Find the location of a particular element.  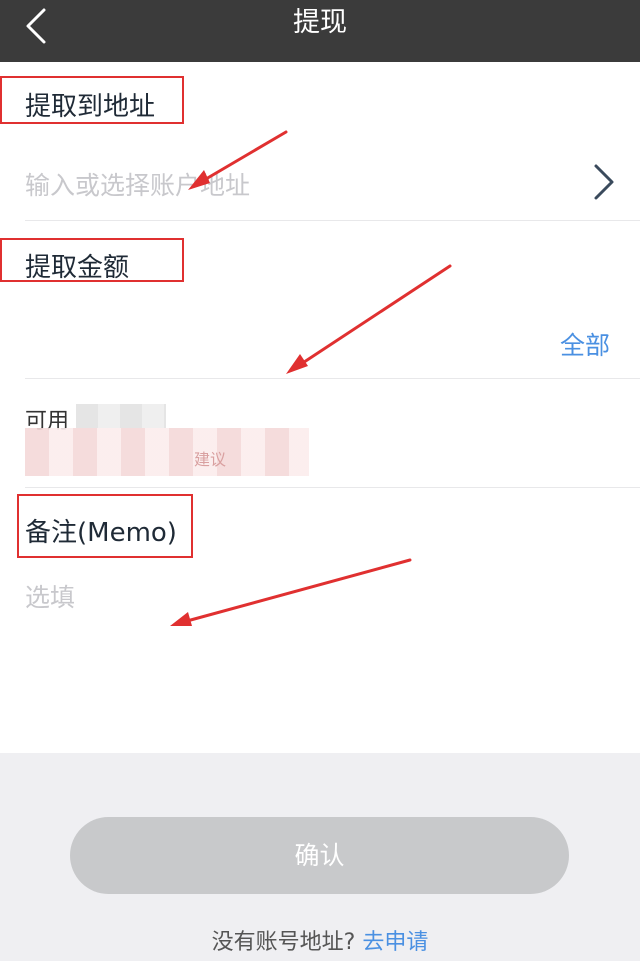

amount-label: 提取金额 is located at coordinates (77, 268).